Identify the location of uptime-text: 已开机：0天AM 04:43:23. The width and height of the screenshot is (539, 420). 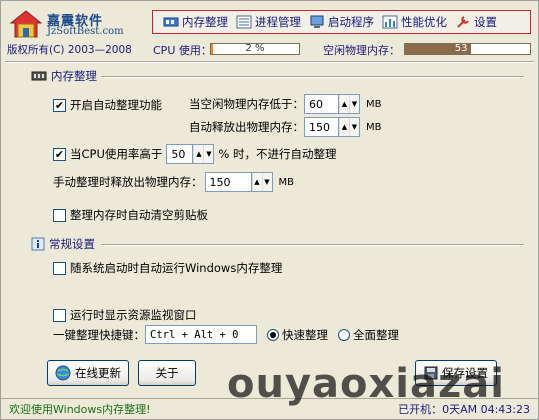
(464, 409).